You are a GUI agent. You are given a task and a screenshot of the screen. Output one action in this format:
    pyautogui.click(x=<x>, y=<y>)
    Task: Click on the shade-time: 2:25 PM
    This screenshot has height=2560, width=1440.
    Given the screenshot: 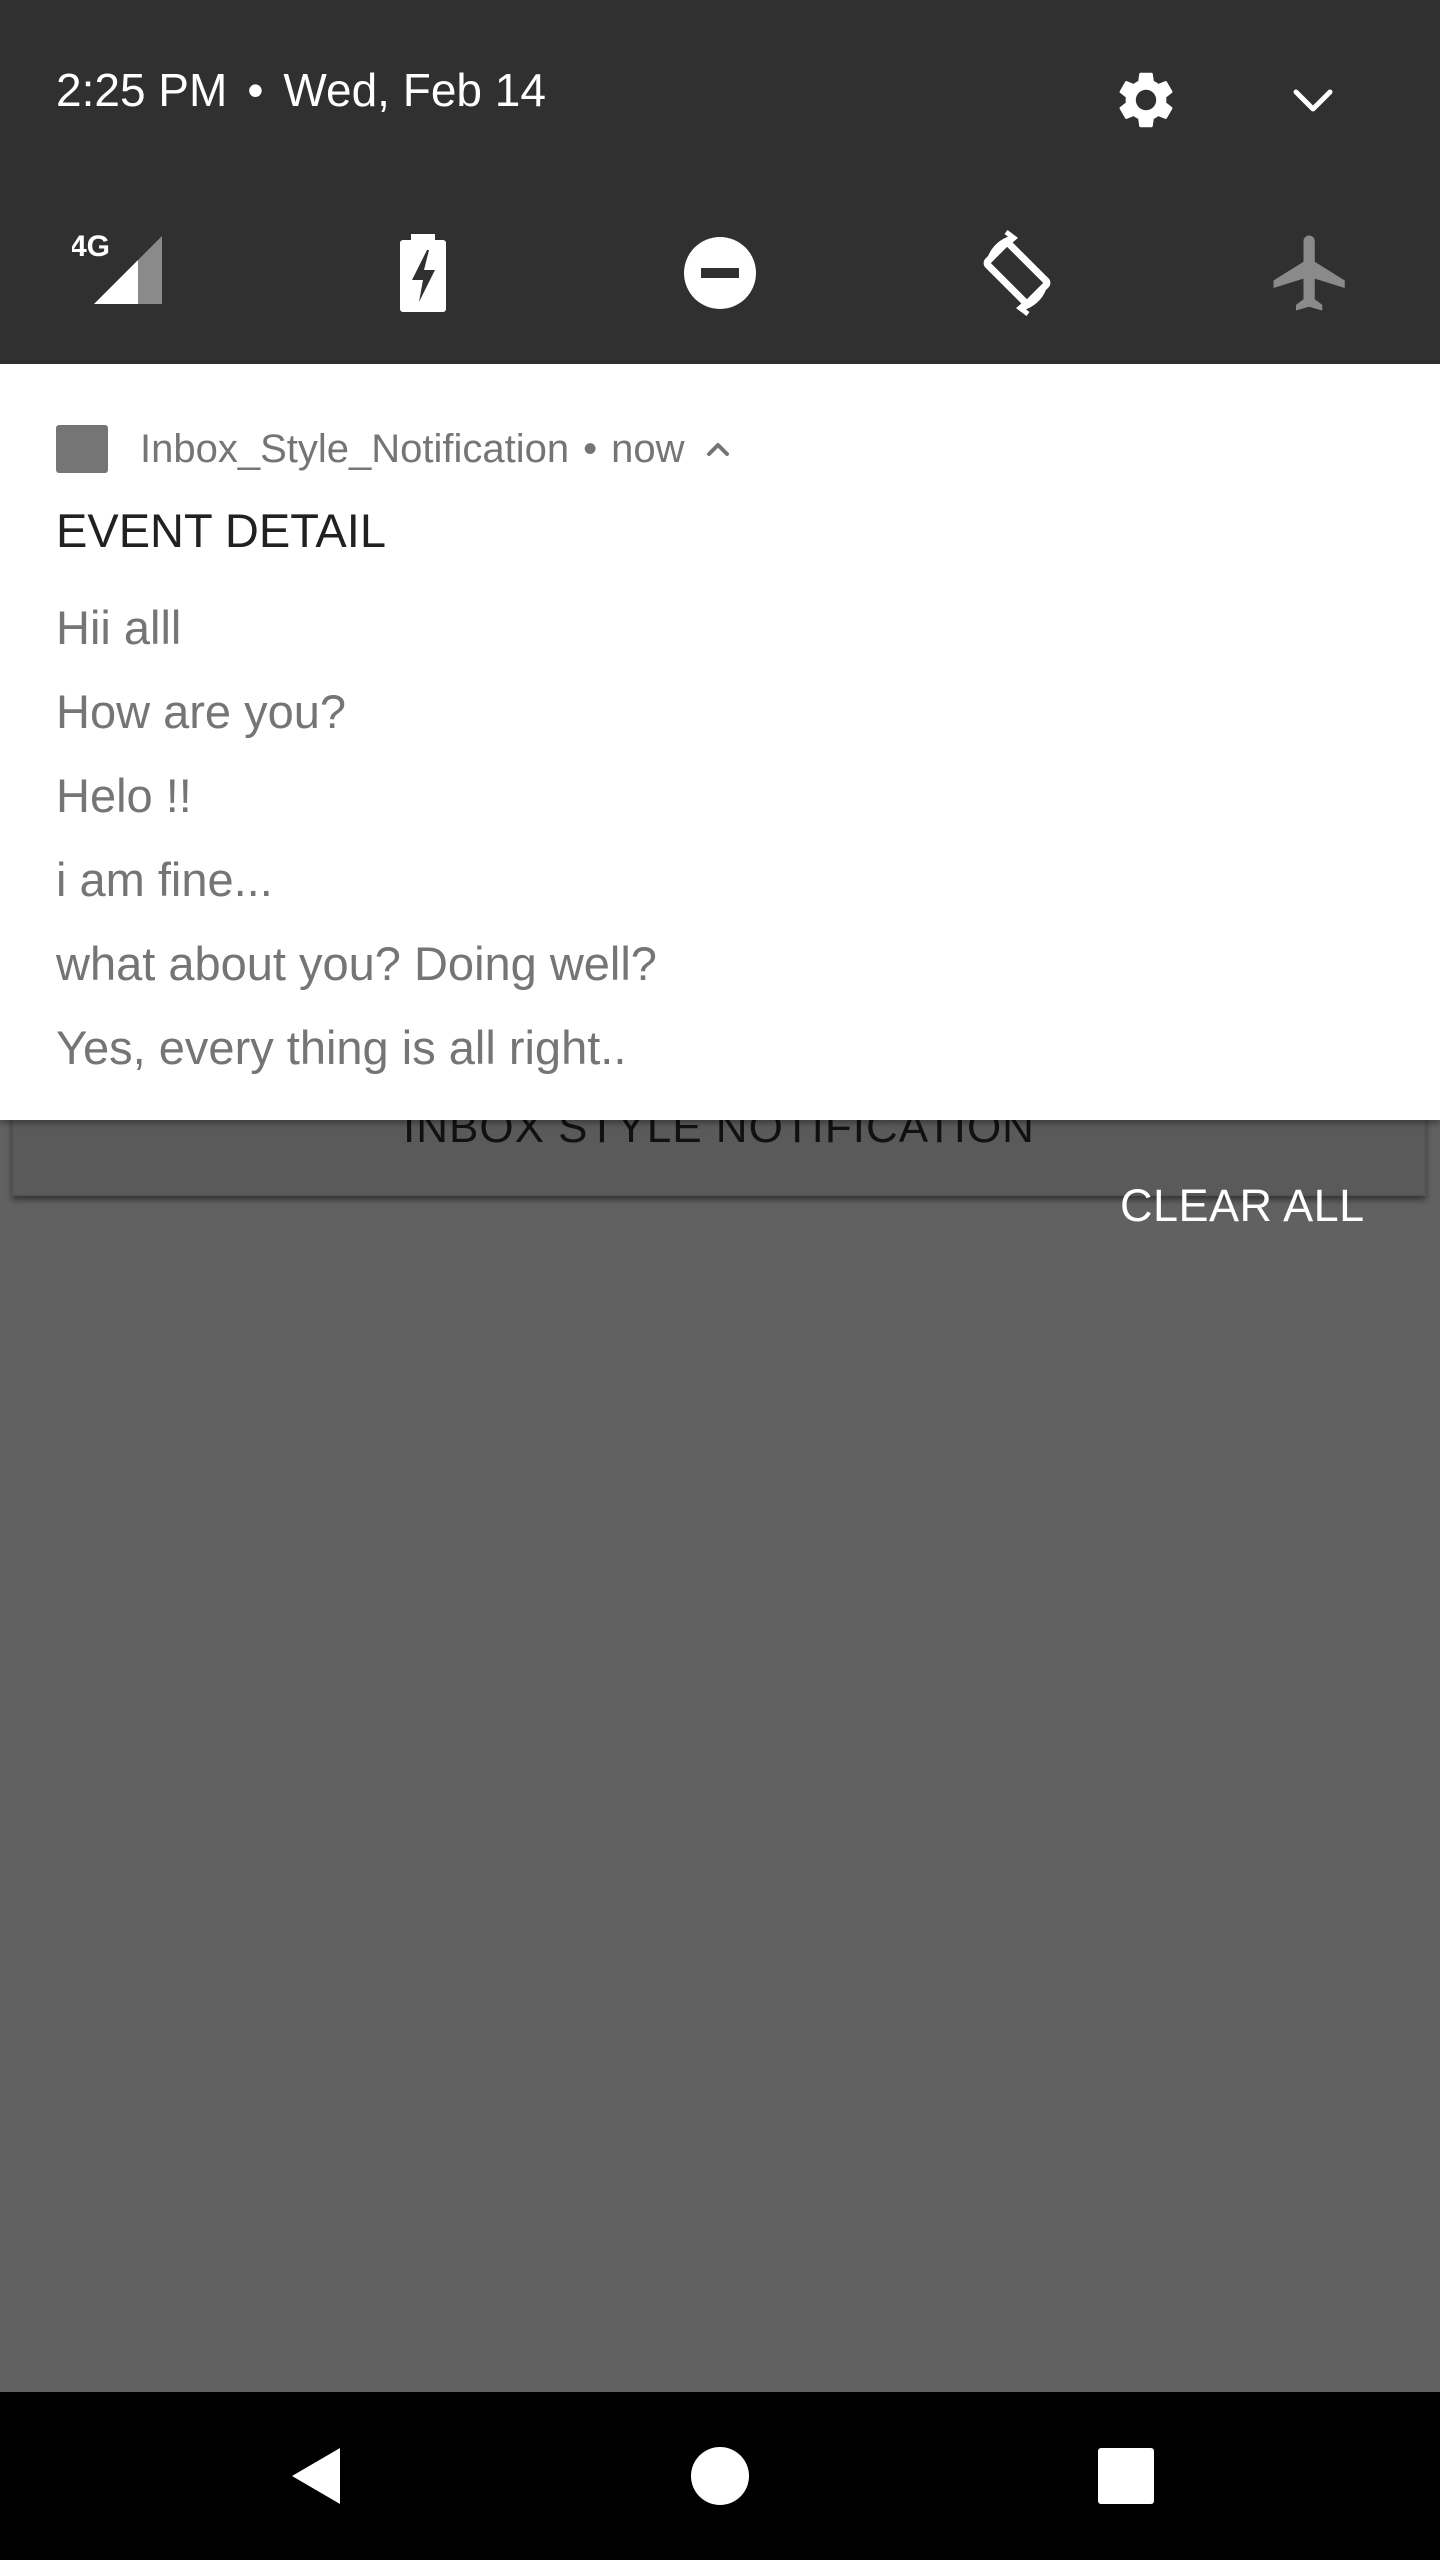 What is the action you would take?
    pyautogui.click(x=142, y=90)
    